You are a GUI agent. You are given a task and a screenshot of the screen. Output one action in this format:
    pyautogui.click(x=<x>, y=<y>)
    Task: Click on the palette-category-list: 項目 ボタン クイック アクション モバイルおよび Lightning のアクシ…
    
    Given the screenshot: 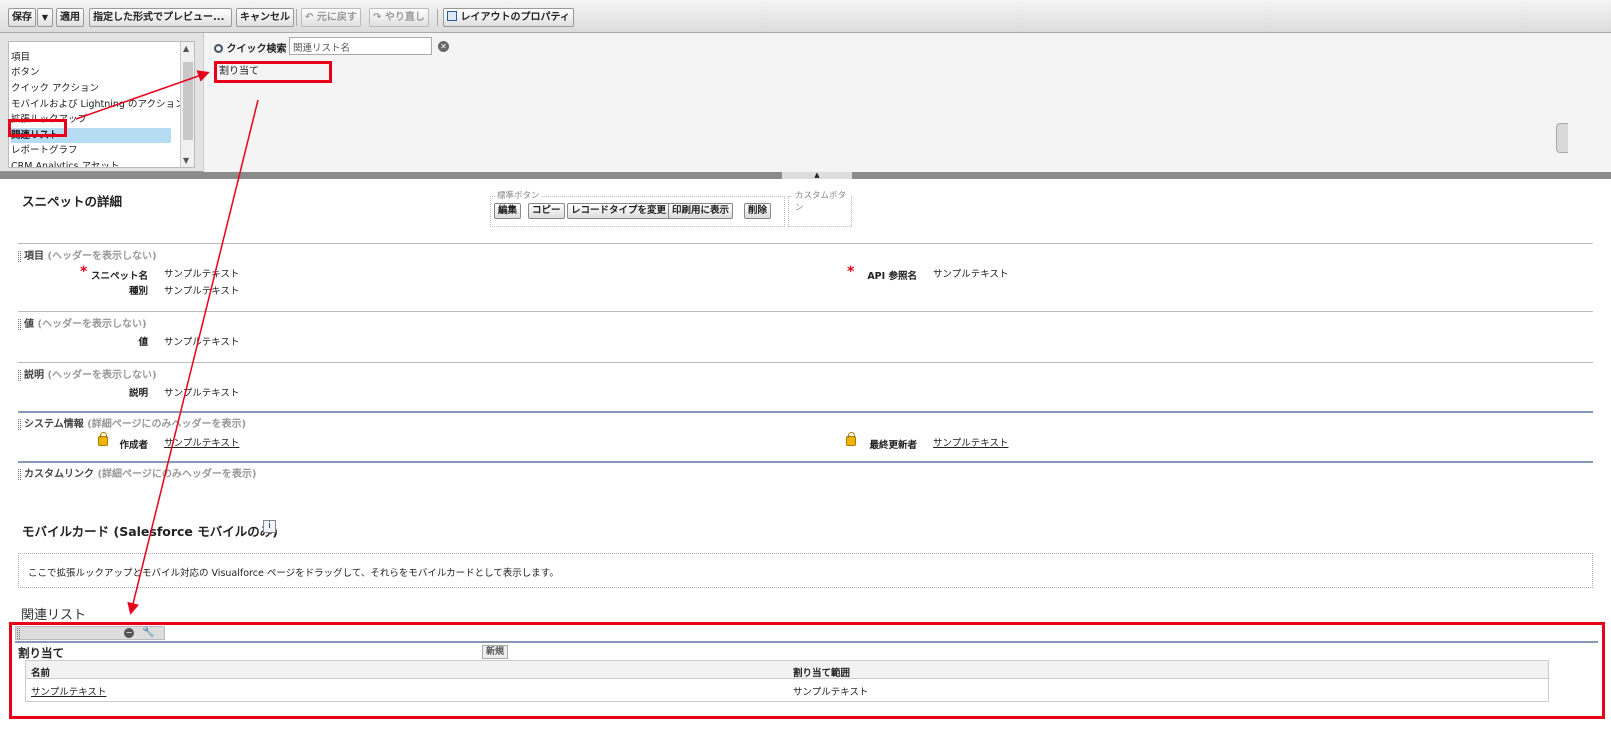 What is the action you would take?
    pyautogui.click(x=101, y=104)
    